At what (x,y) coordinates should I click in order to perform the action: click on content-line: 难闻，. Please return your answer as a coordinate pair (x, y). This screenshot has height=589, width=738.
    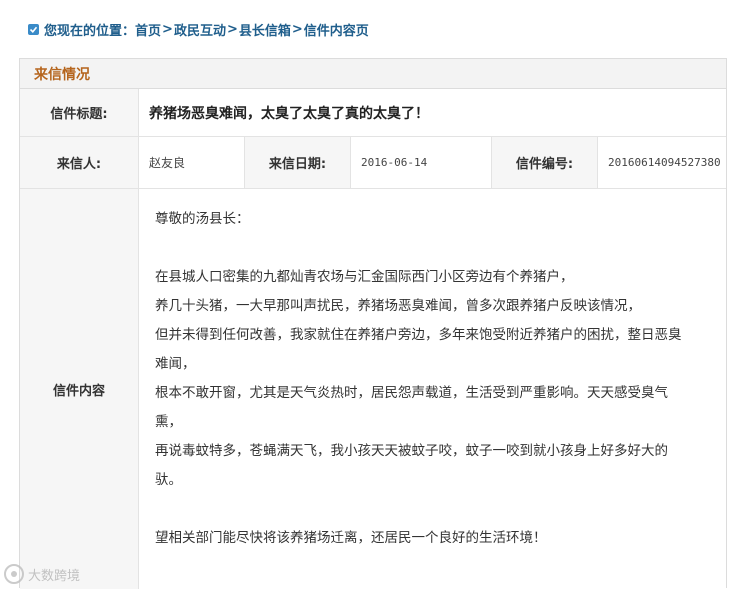
    Looking at the image, I should click on (434, 364).